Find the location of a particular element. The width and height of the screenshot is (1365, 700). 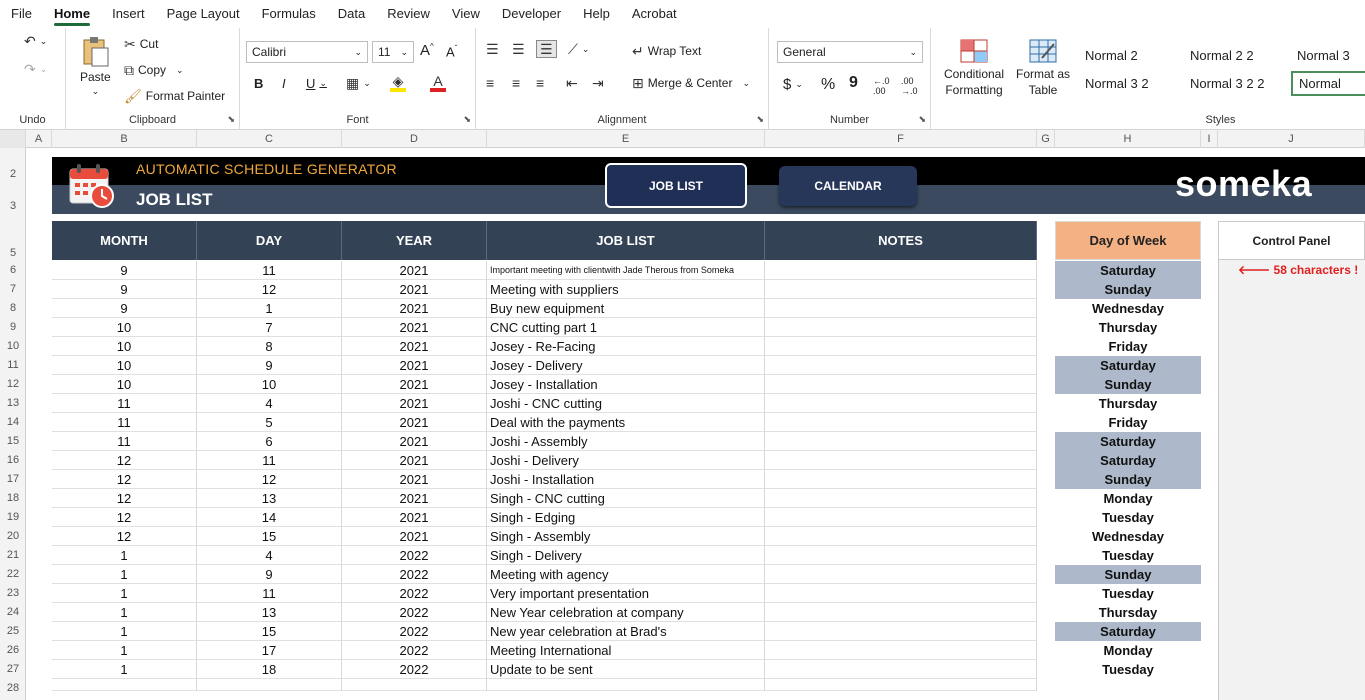

row-header: 25 is located at coordinates (13, 631).